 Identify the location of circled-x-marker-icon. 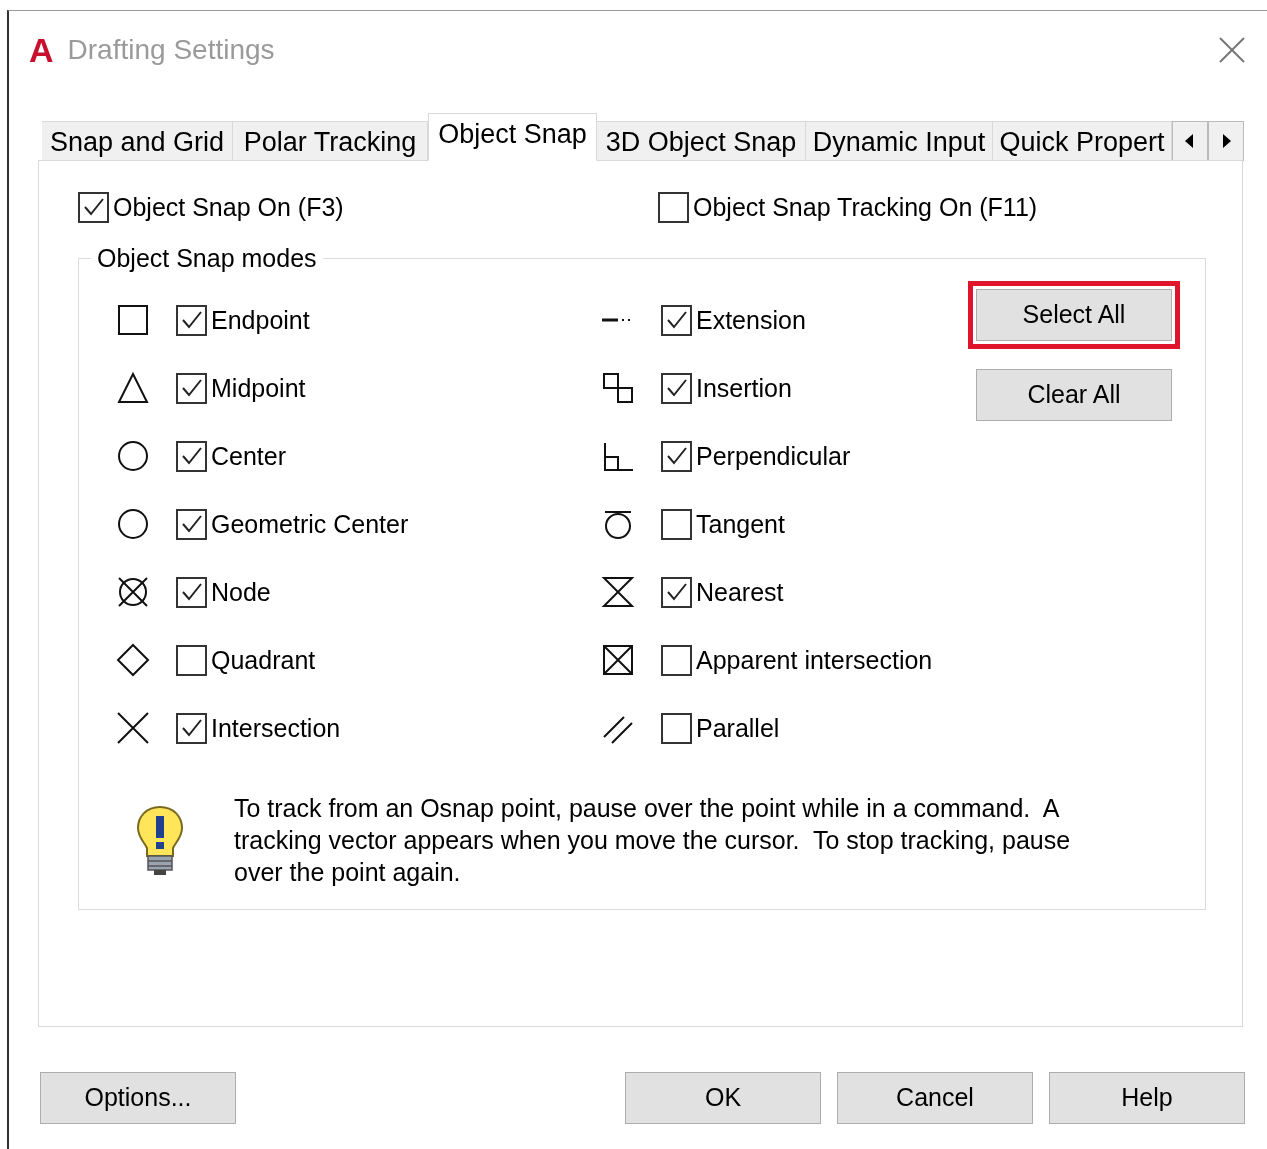
(133, 592).